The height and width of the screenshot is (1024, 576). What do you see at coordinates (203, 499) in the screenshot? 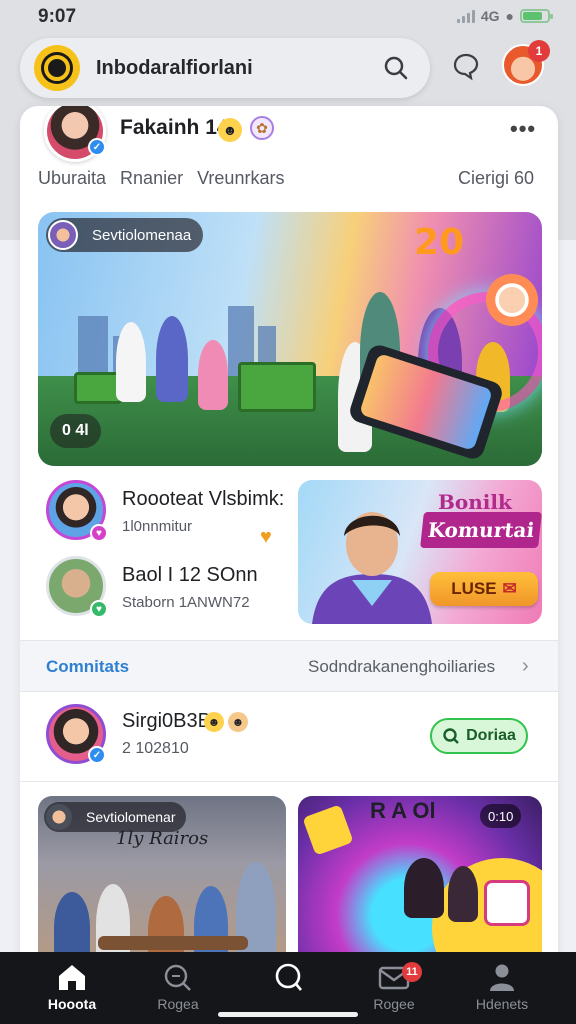
I see `row-title: Roooteat Vlsbimk:` at bounding box center [203, 499].